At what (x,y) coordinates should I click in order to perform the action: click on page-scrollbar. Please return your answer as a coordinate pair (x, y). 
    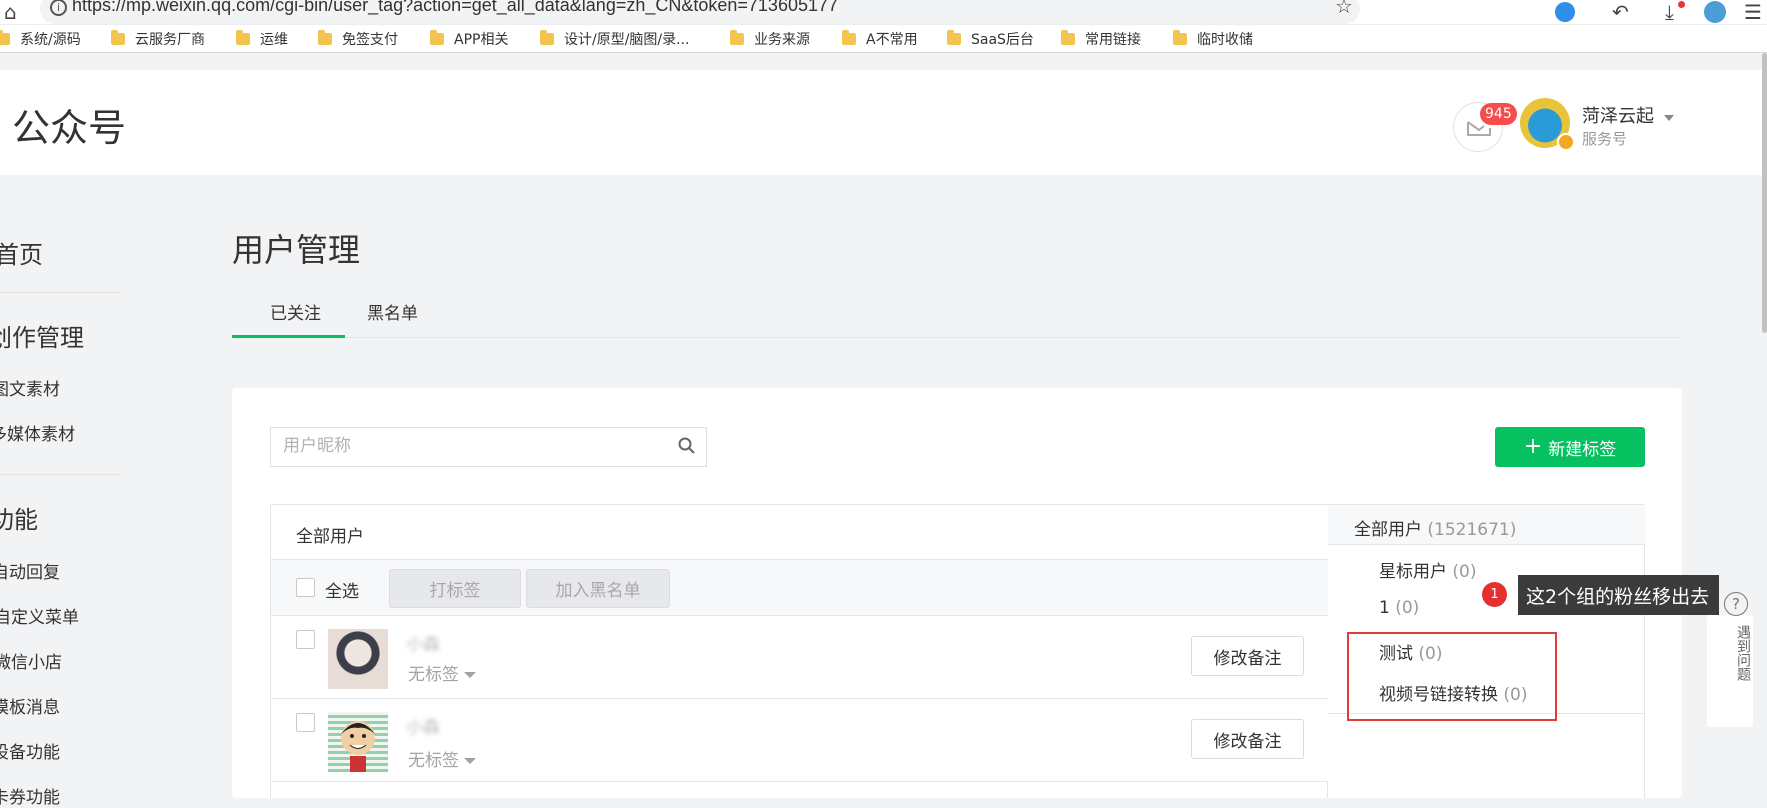
    Looking at the image, I should click on (1764, 193).